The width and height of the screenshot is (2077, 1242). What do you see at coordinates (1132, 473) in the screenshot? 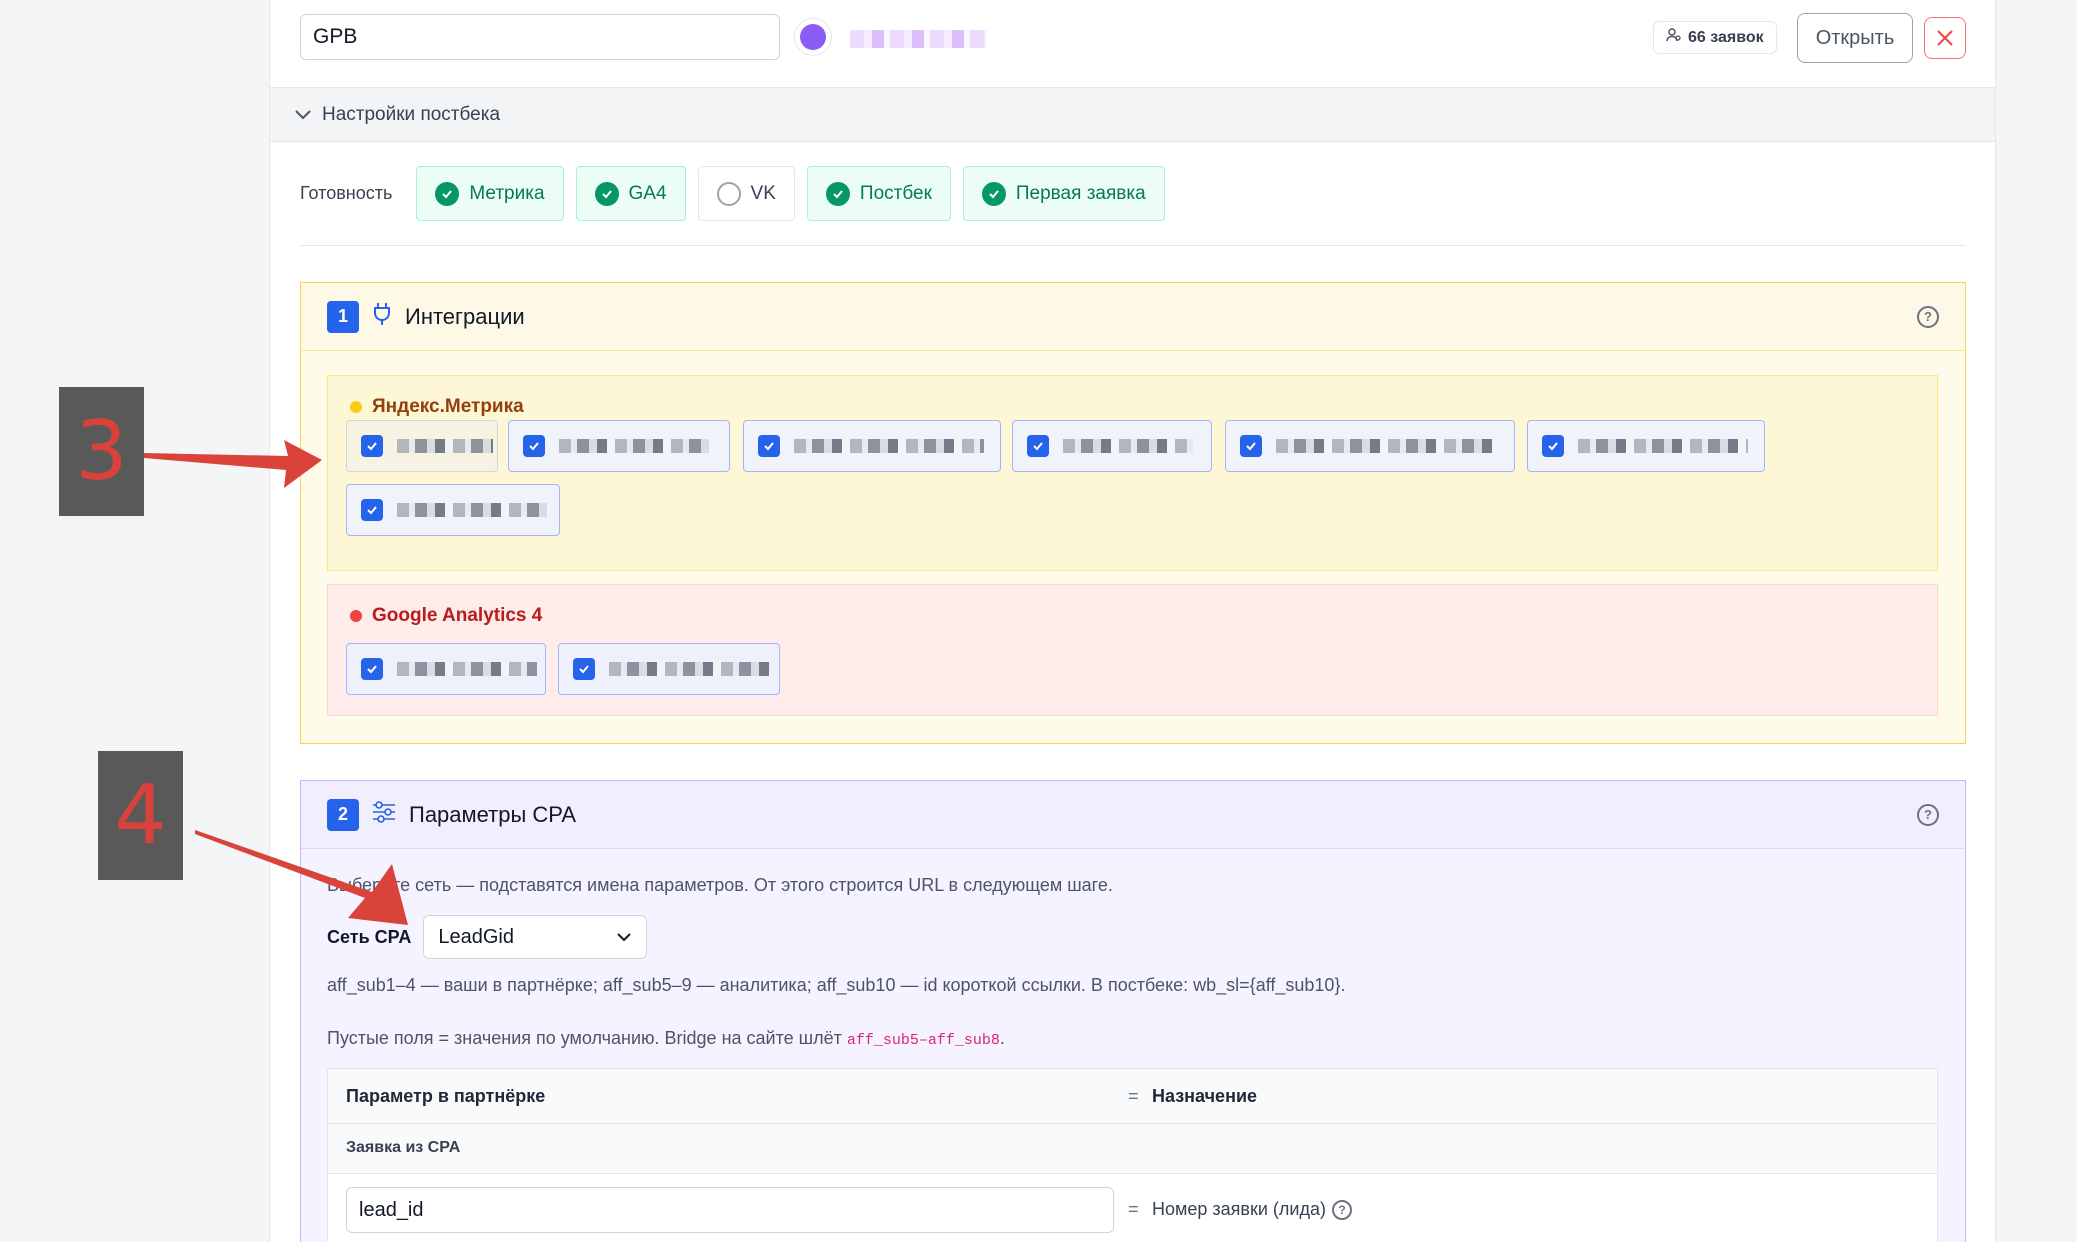
I see `yandex-metrika-group: Яндекс.Метрика` at bounding box center [1132, 473].